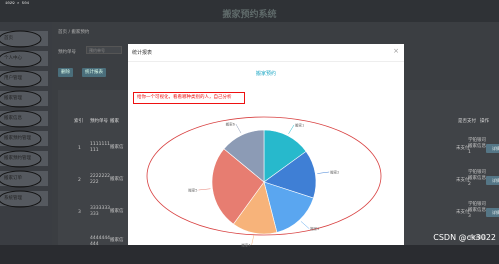 This screenshot has width=499, height=264. Describe the element at coordinates (189, 98) in the screenshot. I see `annotation-note: 给你一个可视化，看看哪种类别的人，自己分析` at that location.